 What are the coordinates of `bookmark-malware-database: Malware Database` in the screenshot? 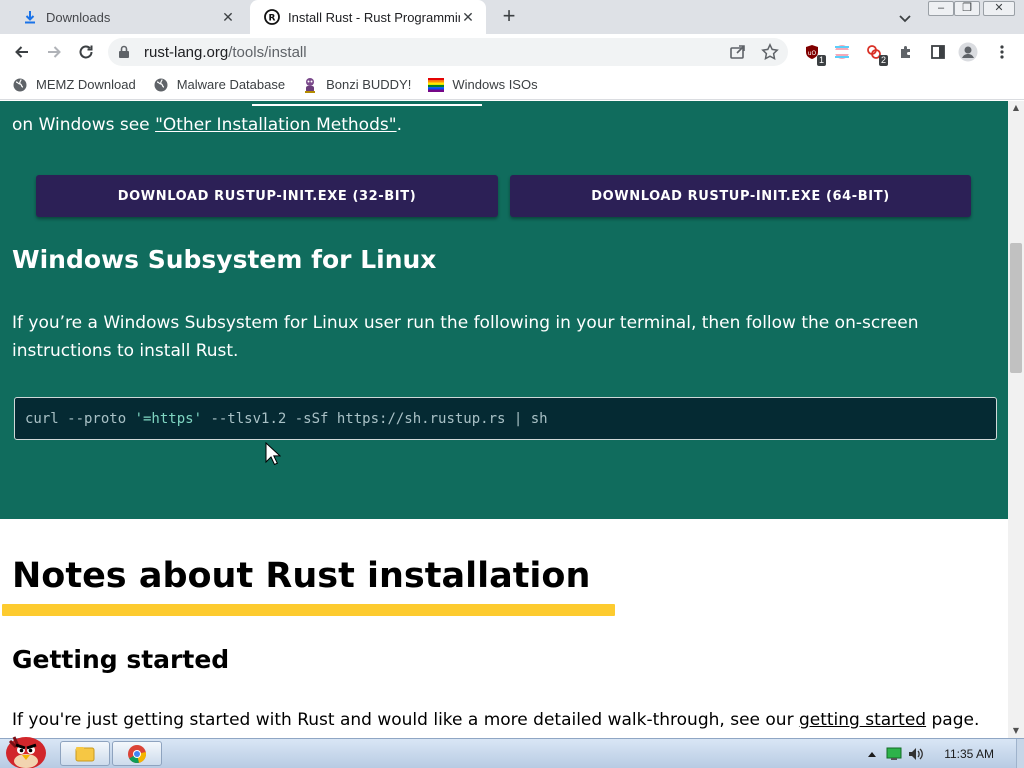 It's located at (219, 85).